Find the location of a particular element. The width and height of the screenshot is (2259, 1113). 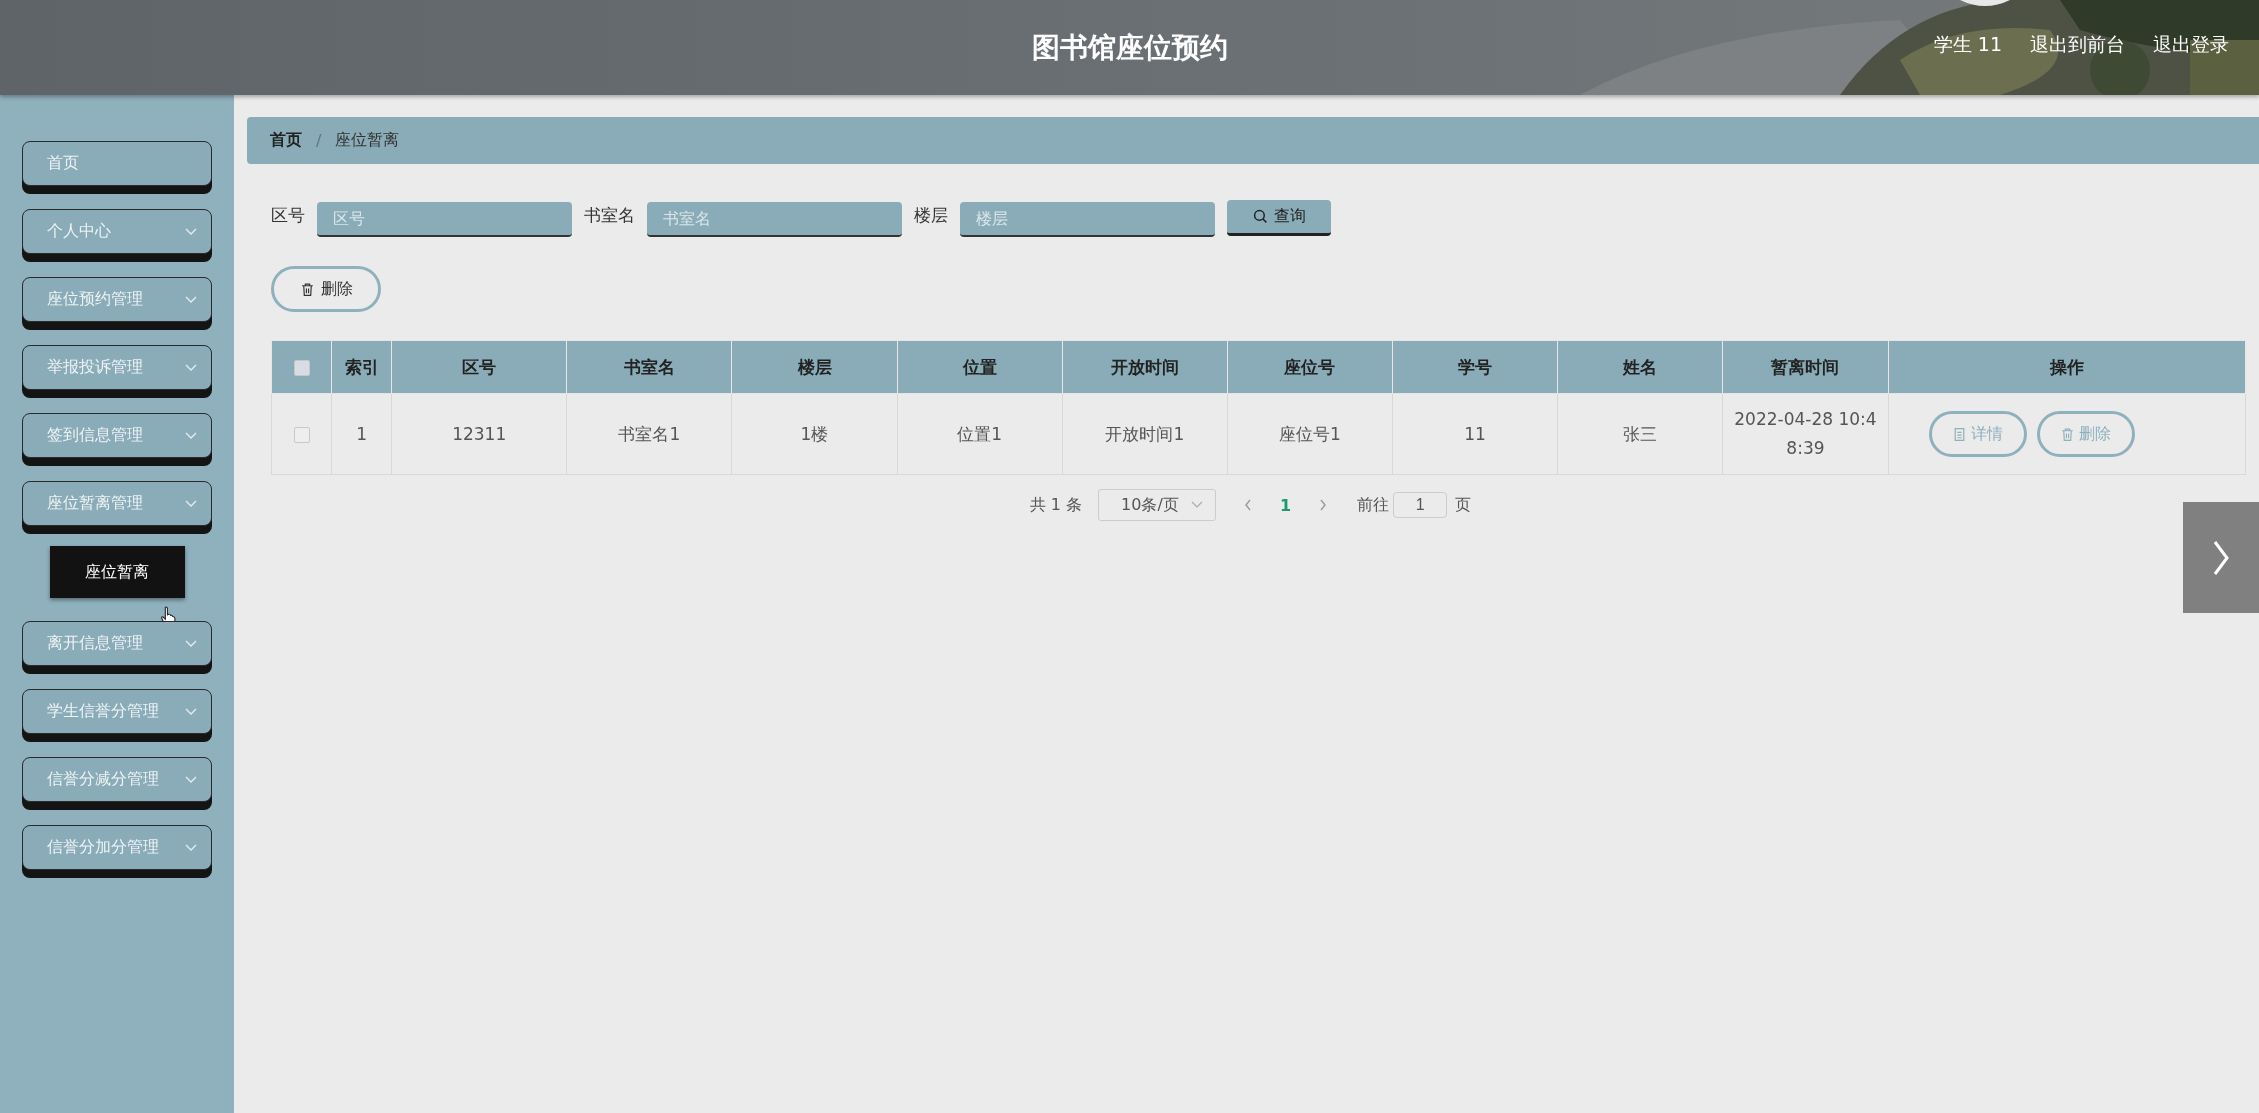

table-cell: 11 is located at coordinates (1475, 434).